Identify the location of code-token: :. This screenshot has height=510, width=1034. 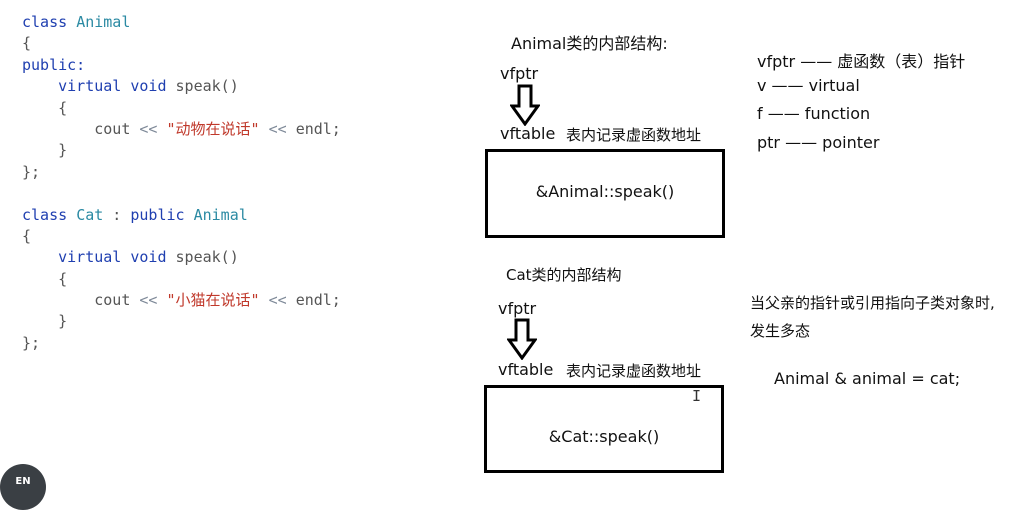
(117, 214).